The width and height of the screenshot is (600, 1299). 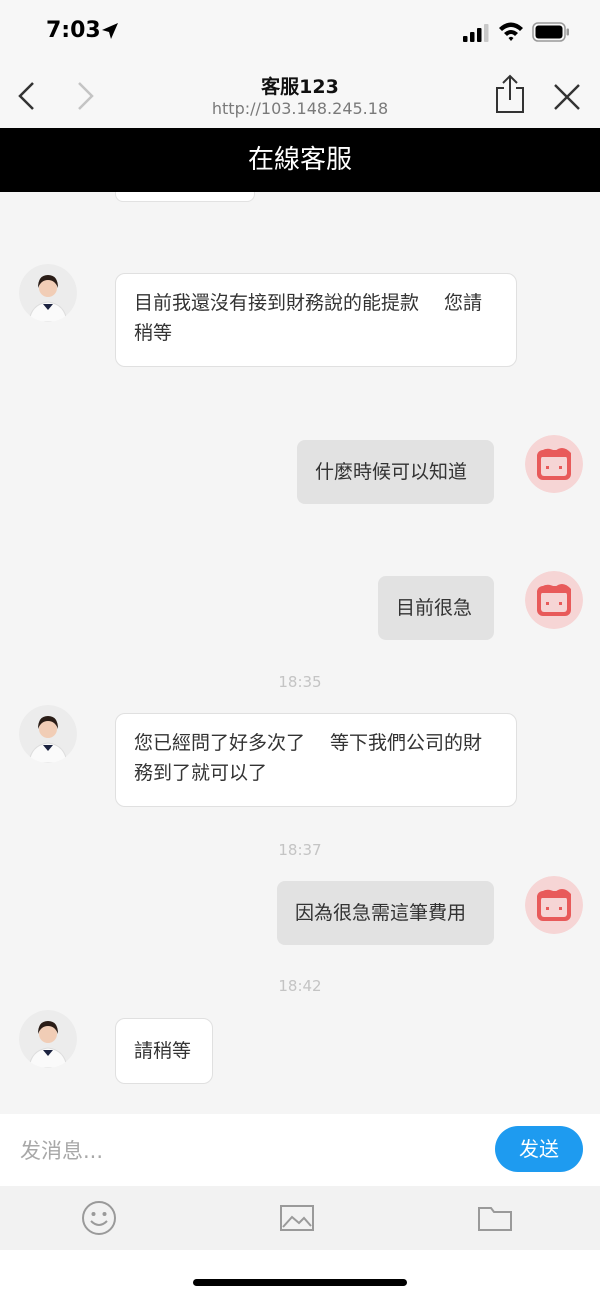 What do you see at coordinates (495, 1218) in the screenshot?
I see `folder-icon` at bounding box center [495, 1218].